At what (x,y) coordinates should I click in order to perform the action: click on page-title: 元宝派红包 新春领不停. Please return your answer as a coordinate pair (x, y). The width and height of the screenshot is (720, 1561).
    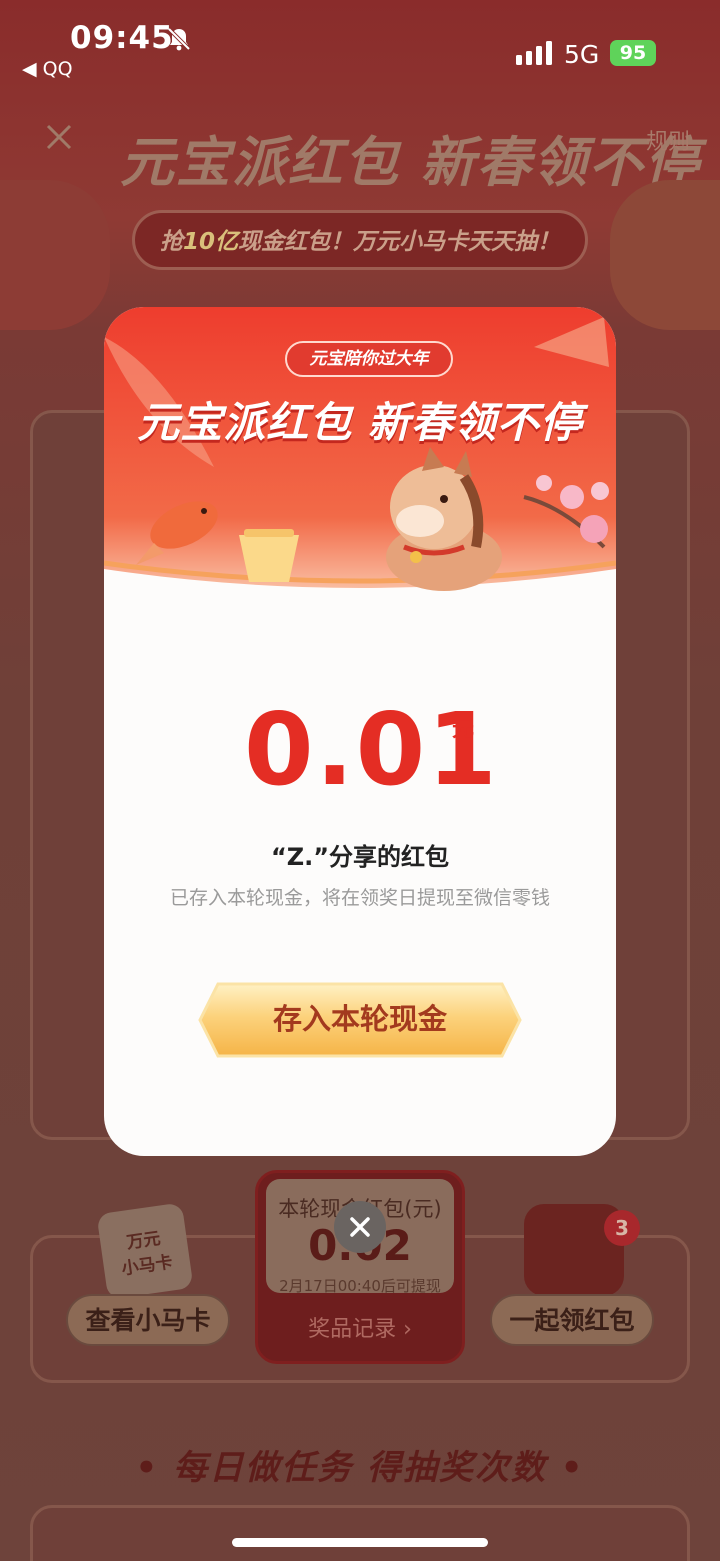
    Looking at the image, I should click on (410, 162).